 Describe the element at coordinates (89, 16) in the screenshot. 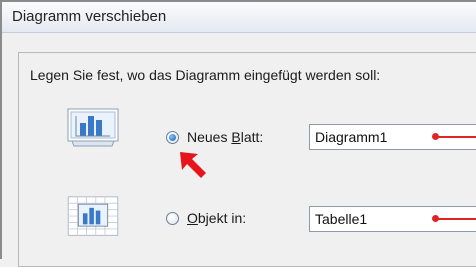

I see `dialog-title: Diagramm verschieben` at that location.